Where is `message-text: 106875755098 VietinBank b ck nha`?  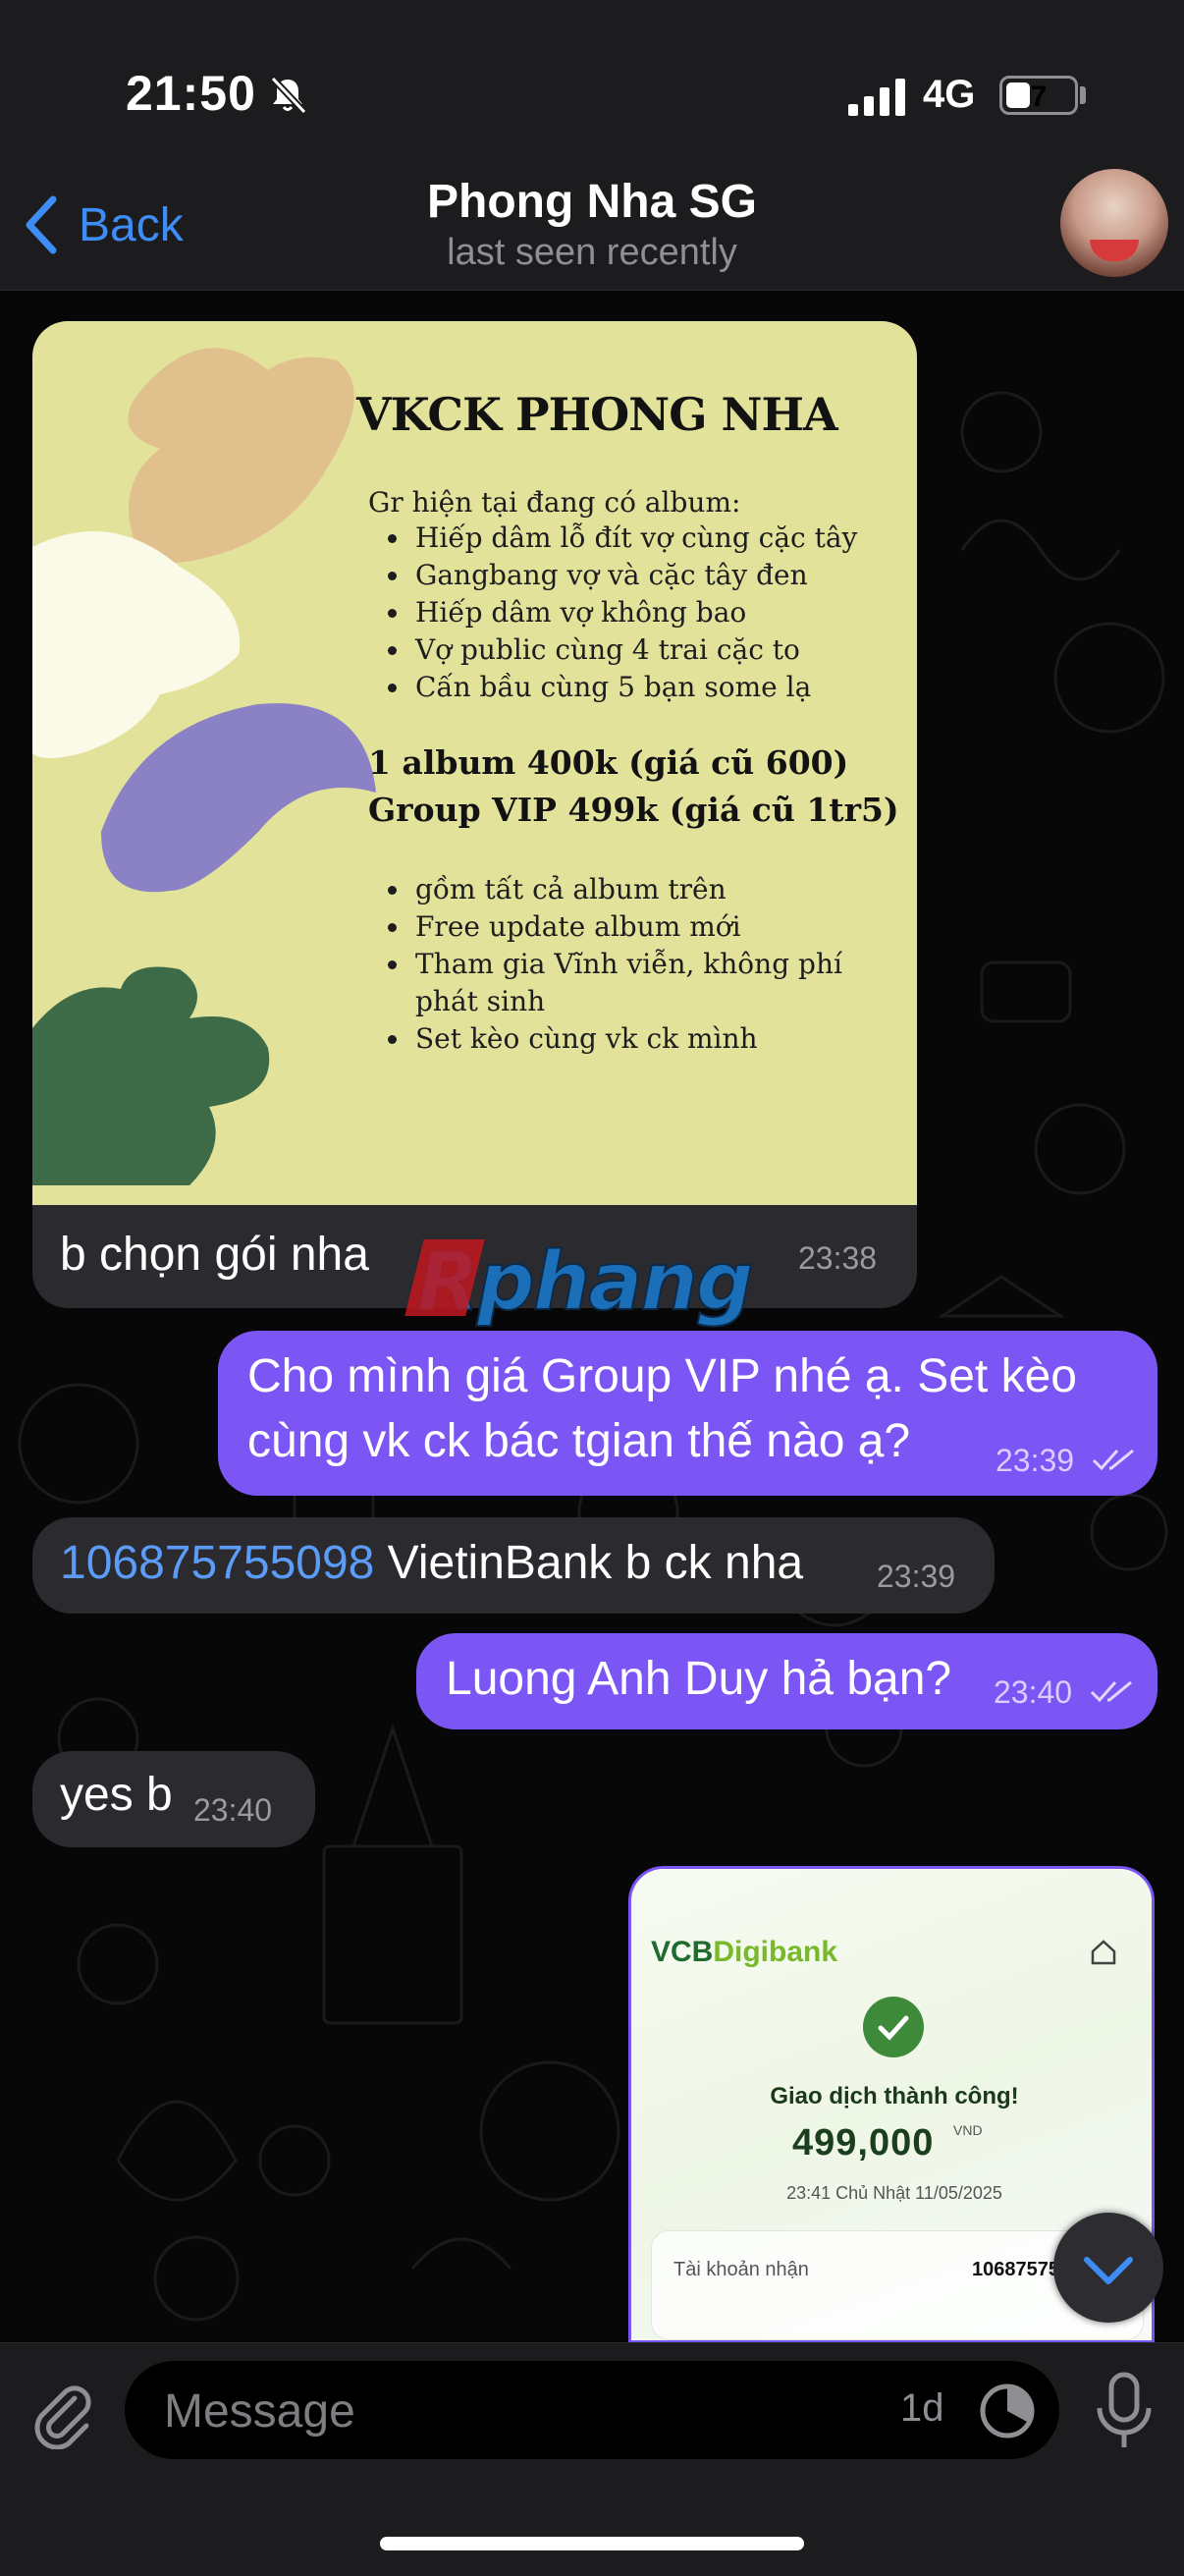
message-text: 106875755098 VietinBank b ck nha is located at coordinates (431, 1563).